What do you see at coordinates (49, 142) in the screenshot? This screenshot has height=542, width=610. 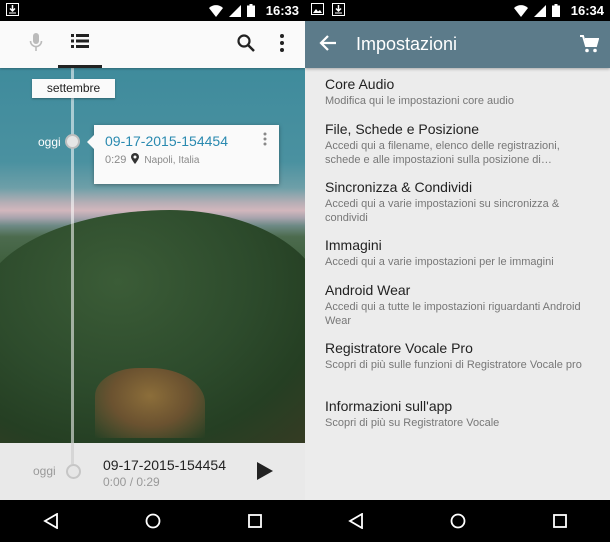 I see `day-label: oggi` at bounding box center [49, 142].